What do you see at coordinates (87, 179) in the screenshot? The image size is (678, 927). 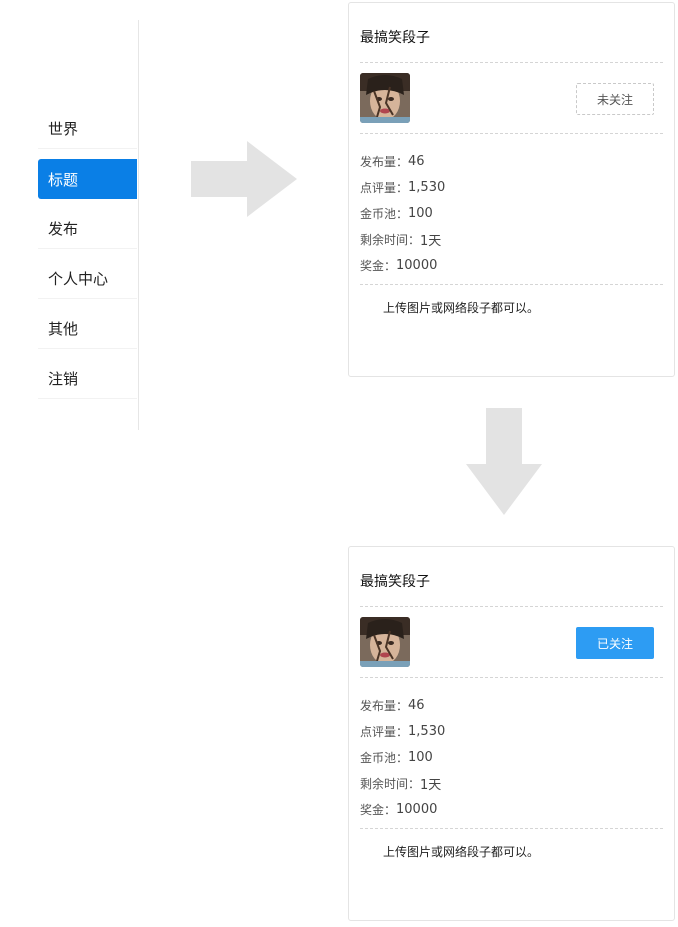 I see `sidebar-item-title: 标题` at bounding box center [87, 179].